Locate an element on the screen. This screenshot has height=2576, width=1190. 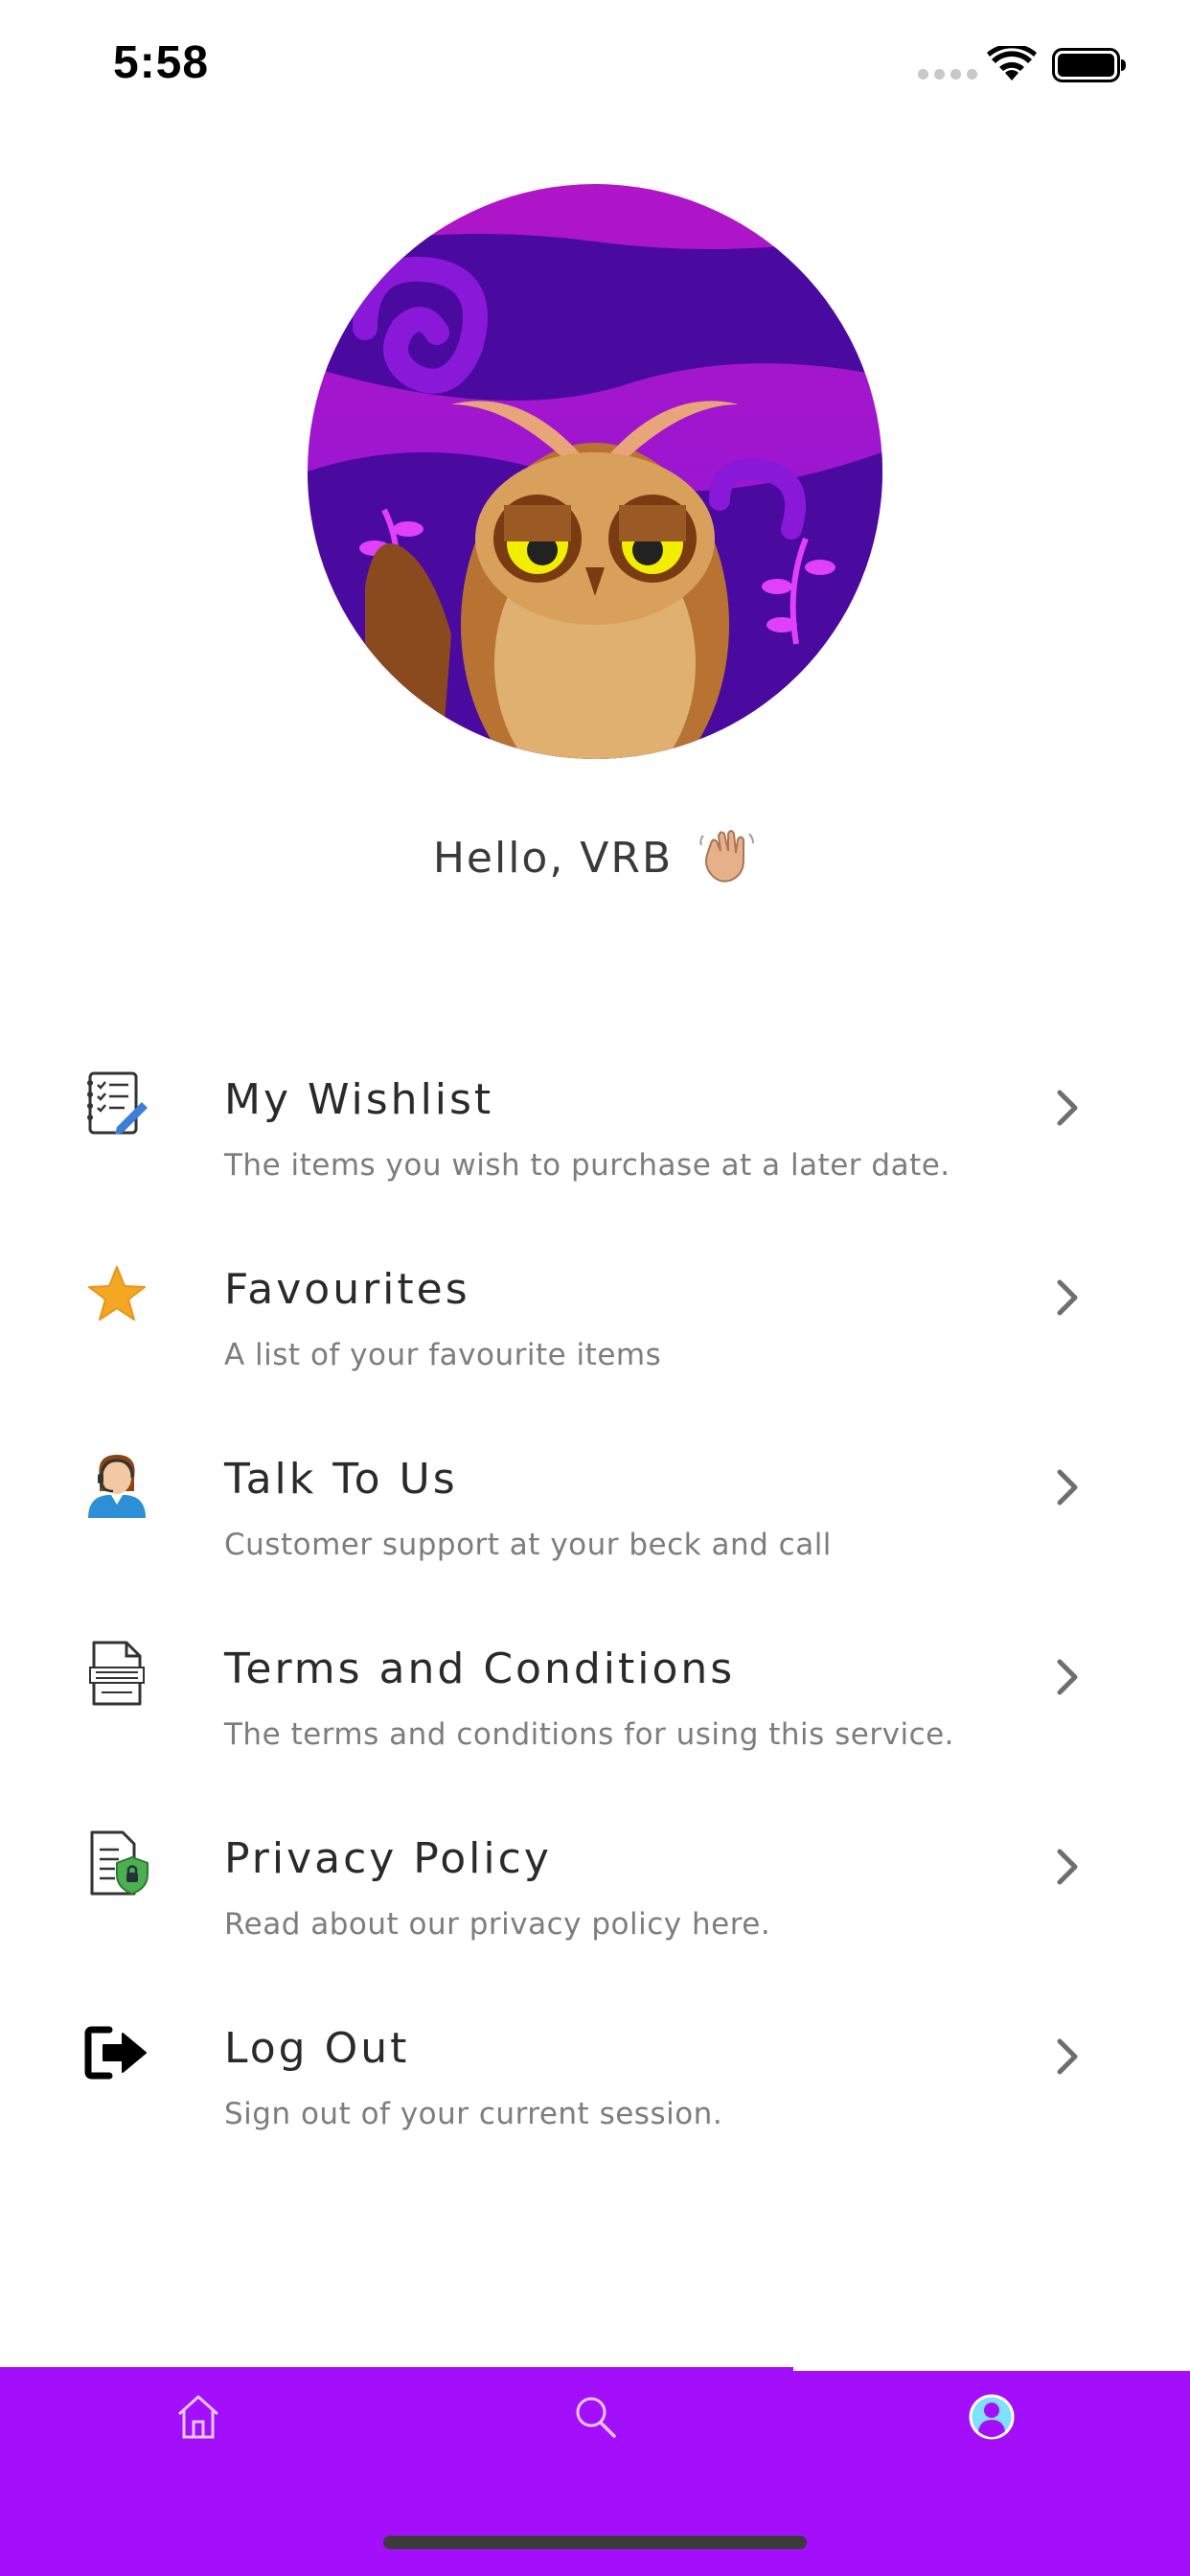
menu-item-title: Favourites is located at coordinates (347, 1289).